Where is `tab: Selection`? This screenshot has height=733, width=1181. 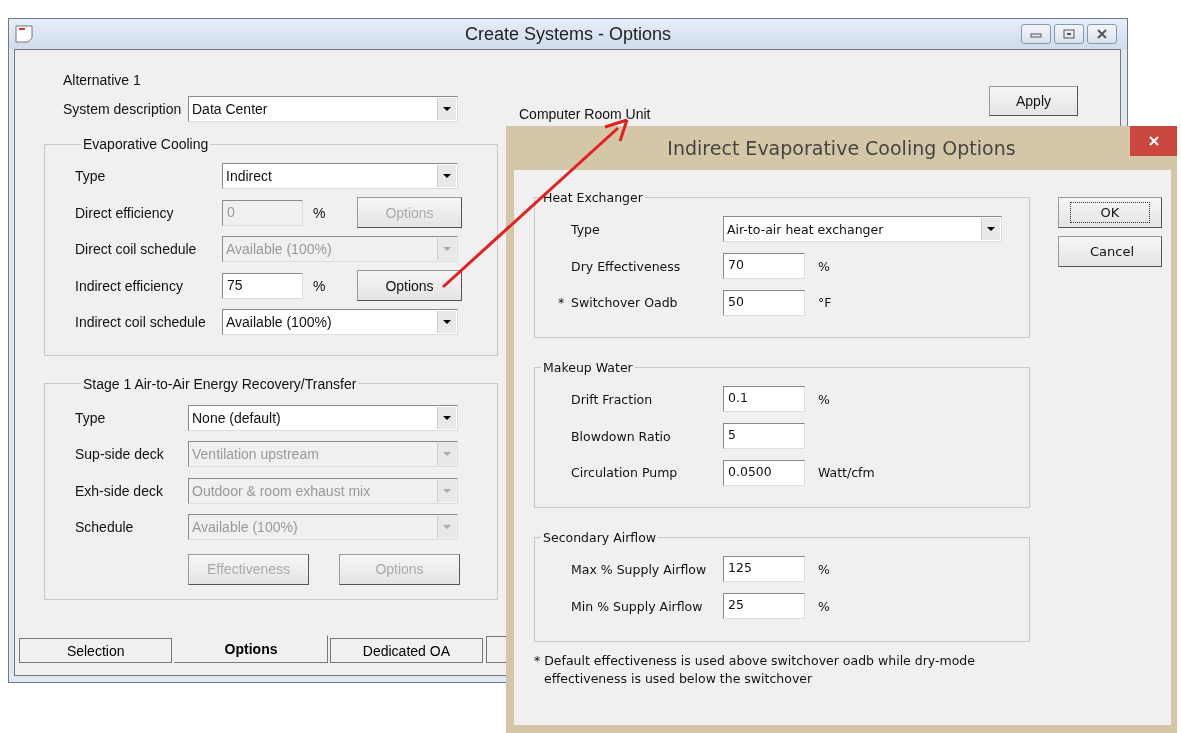 tab: Selection is located at coordinates (96, 650).